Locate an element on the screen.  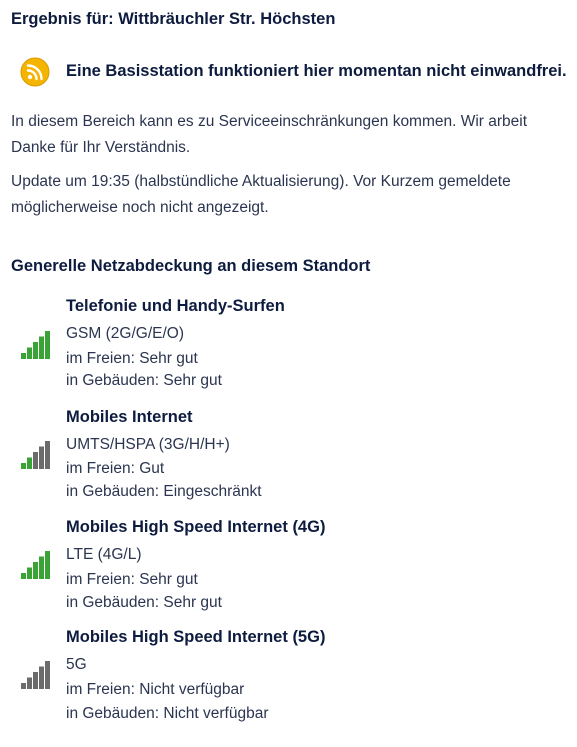
coverage-item-indoor: in Gebäuden: Eingeschränkt is located at coordinates (164, 491).